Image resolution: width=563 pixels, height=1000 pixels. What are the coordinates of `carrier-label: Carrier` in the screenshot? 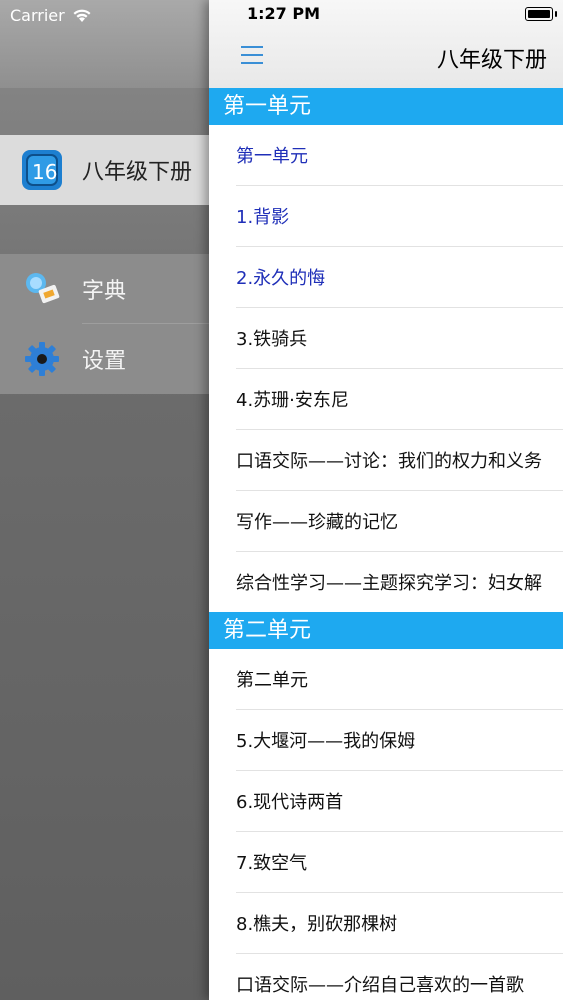 It's located at (37, 15).